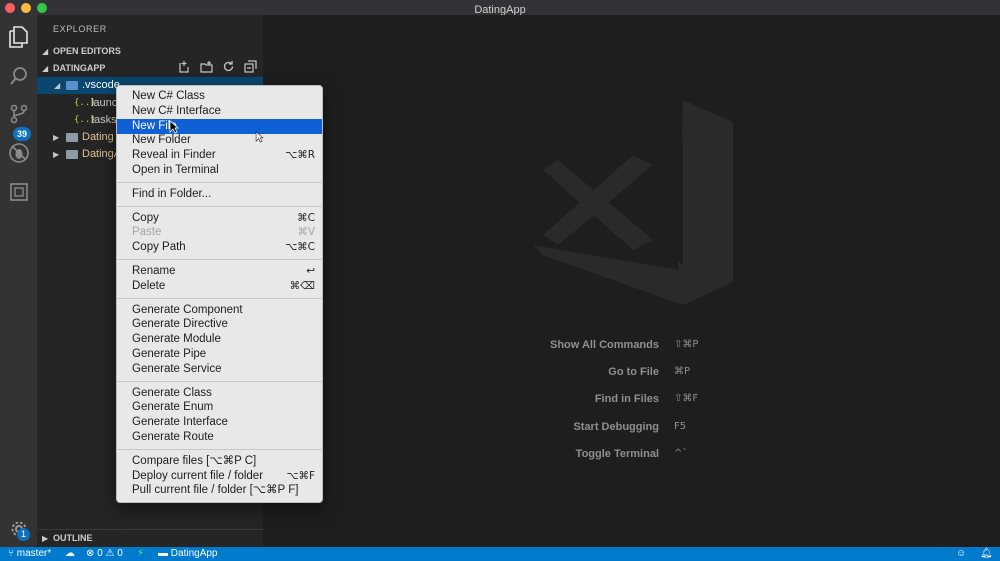  What do you see at coordinates (73, 538) in the screenshot?
I see `outline-label: OUTLINE` at bounding box center [73, 538].